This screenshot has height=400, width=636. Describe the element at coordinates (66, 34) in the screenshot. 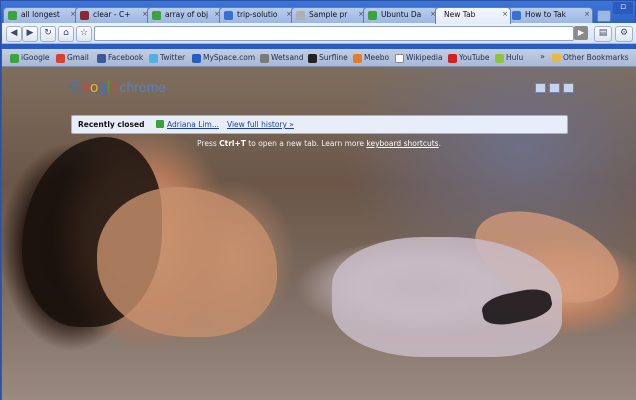

I see `home-button: ⌂` at that location.